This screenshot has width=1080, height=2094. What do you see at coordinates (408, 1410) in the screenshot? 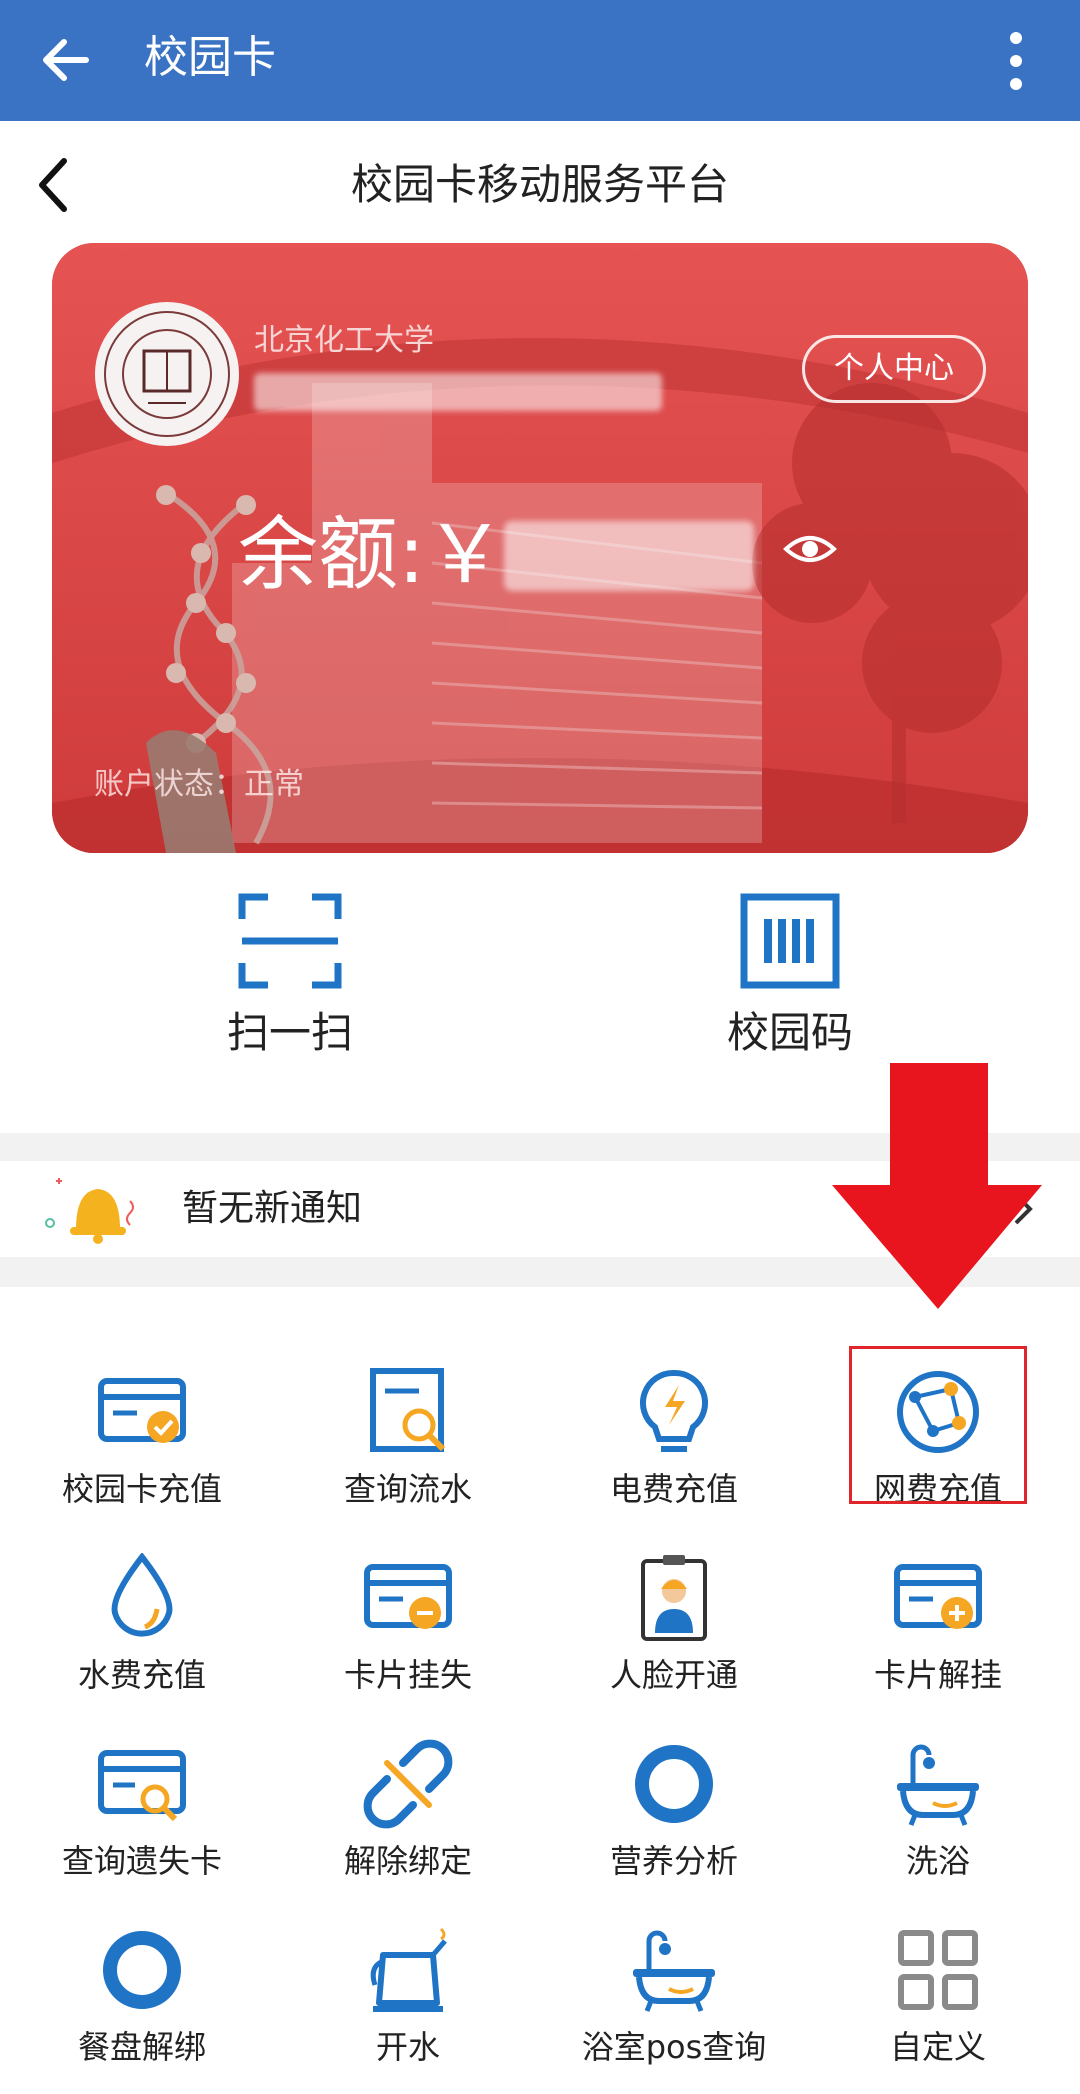
I see `query-transactions-icon` at bounding box center [408, 1410].